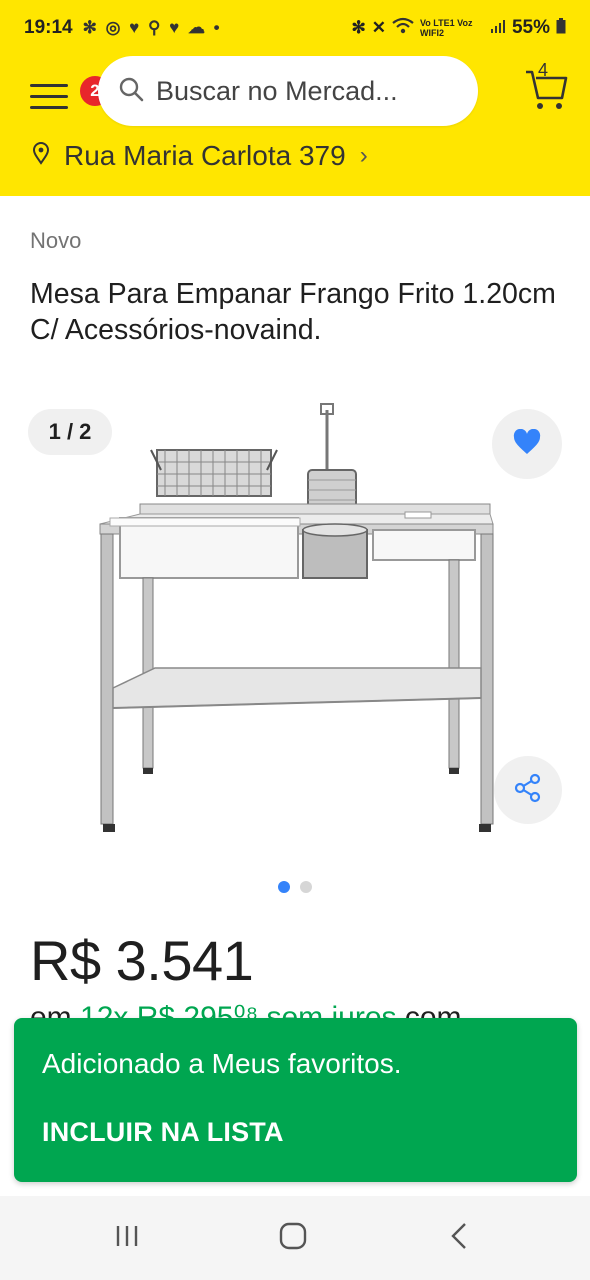  Describe the element at coordinates (142, 960) in the screenshot. I see `product-price: R$ 3.541` at that location.